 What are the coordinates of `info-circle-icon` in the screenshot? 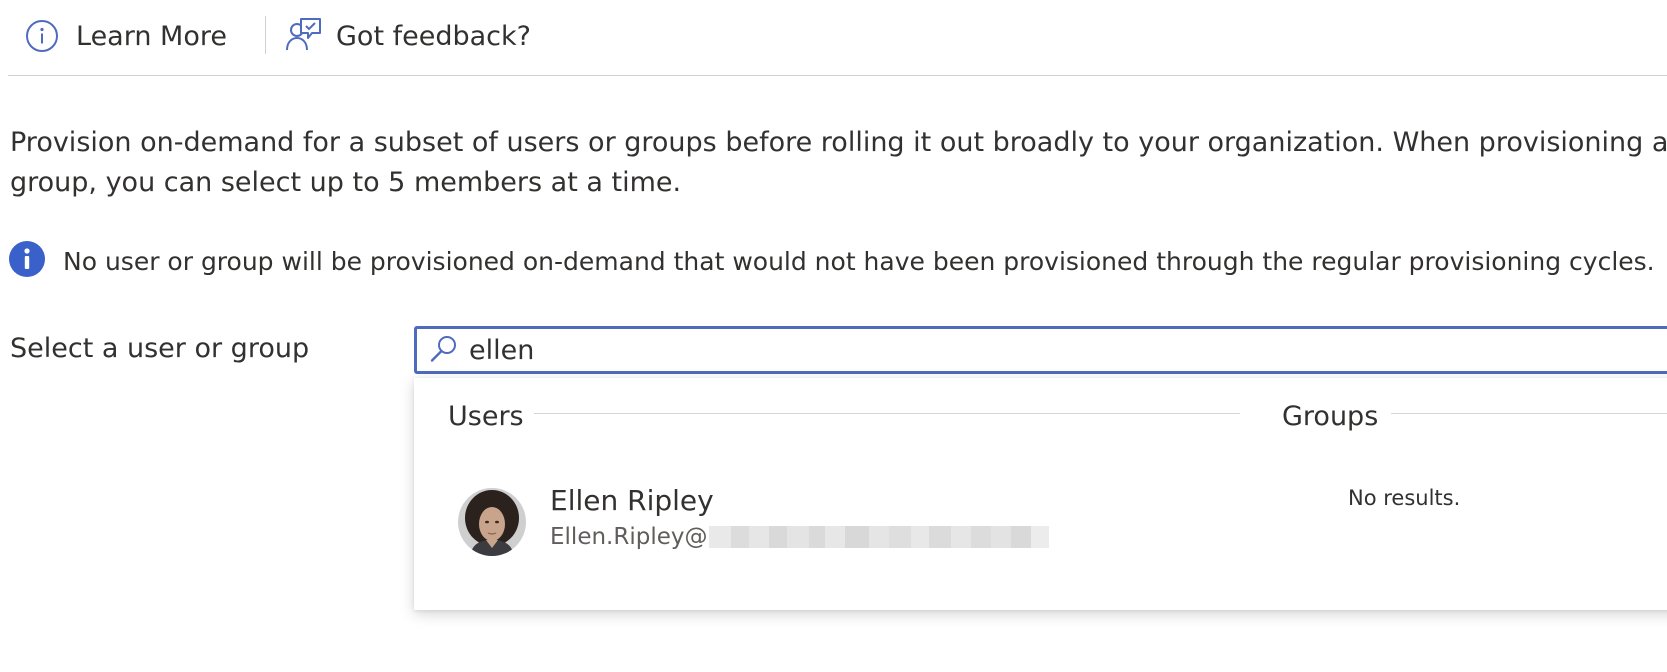 It's located at (42, 36).